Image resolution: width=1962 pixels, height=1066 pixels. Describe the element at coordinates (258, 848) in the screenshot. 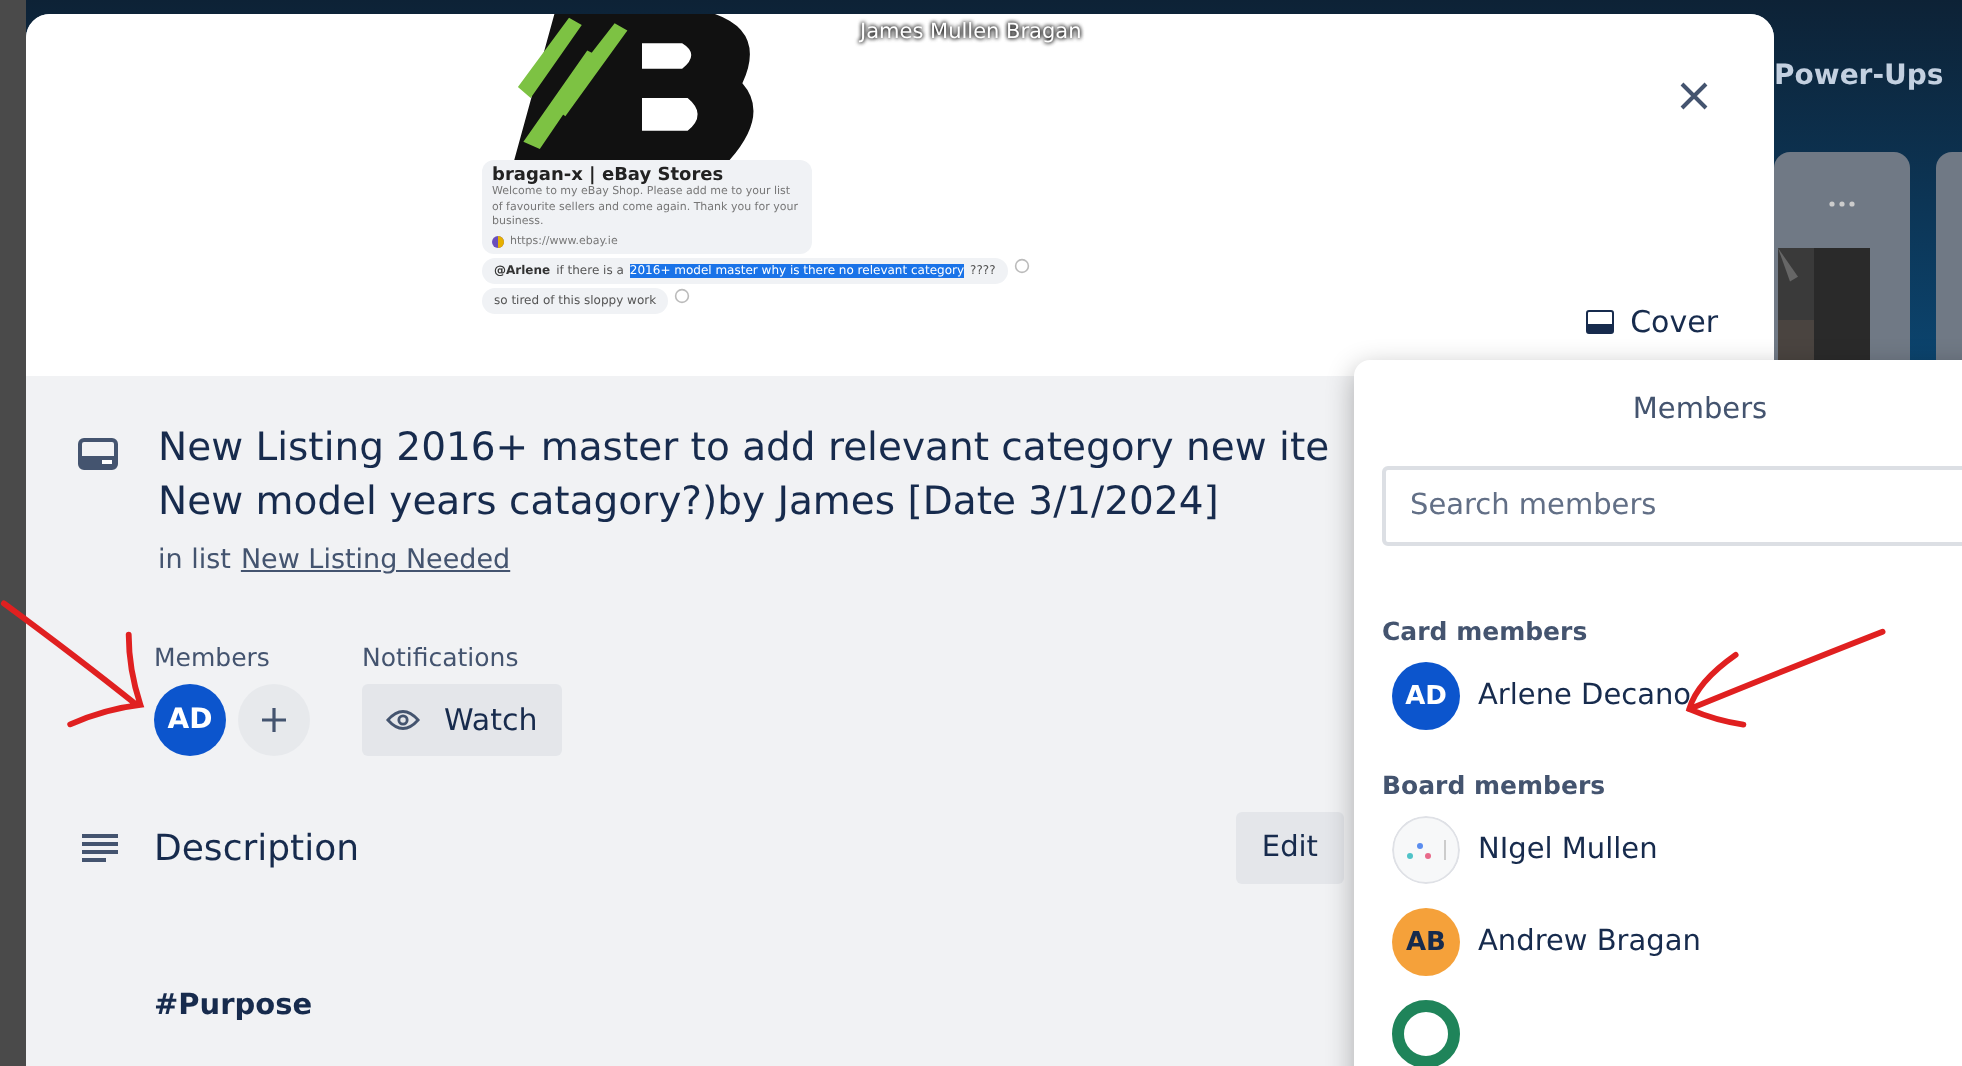

I see `description-heading: Description` at that location.